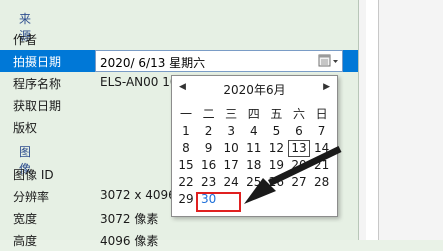 The height and width of the screenshot is (251, 443). Describe the element at coordinates (209, 182) in the screenshot. I see `calendar-day: 23` at that location.